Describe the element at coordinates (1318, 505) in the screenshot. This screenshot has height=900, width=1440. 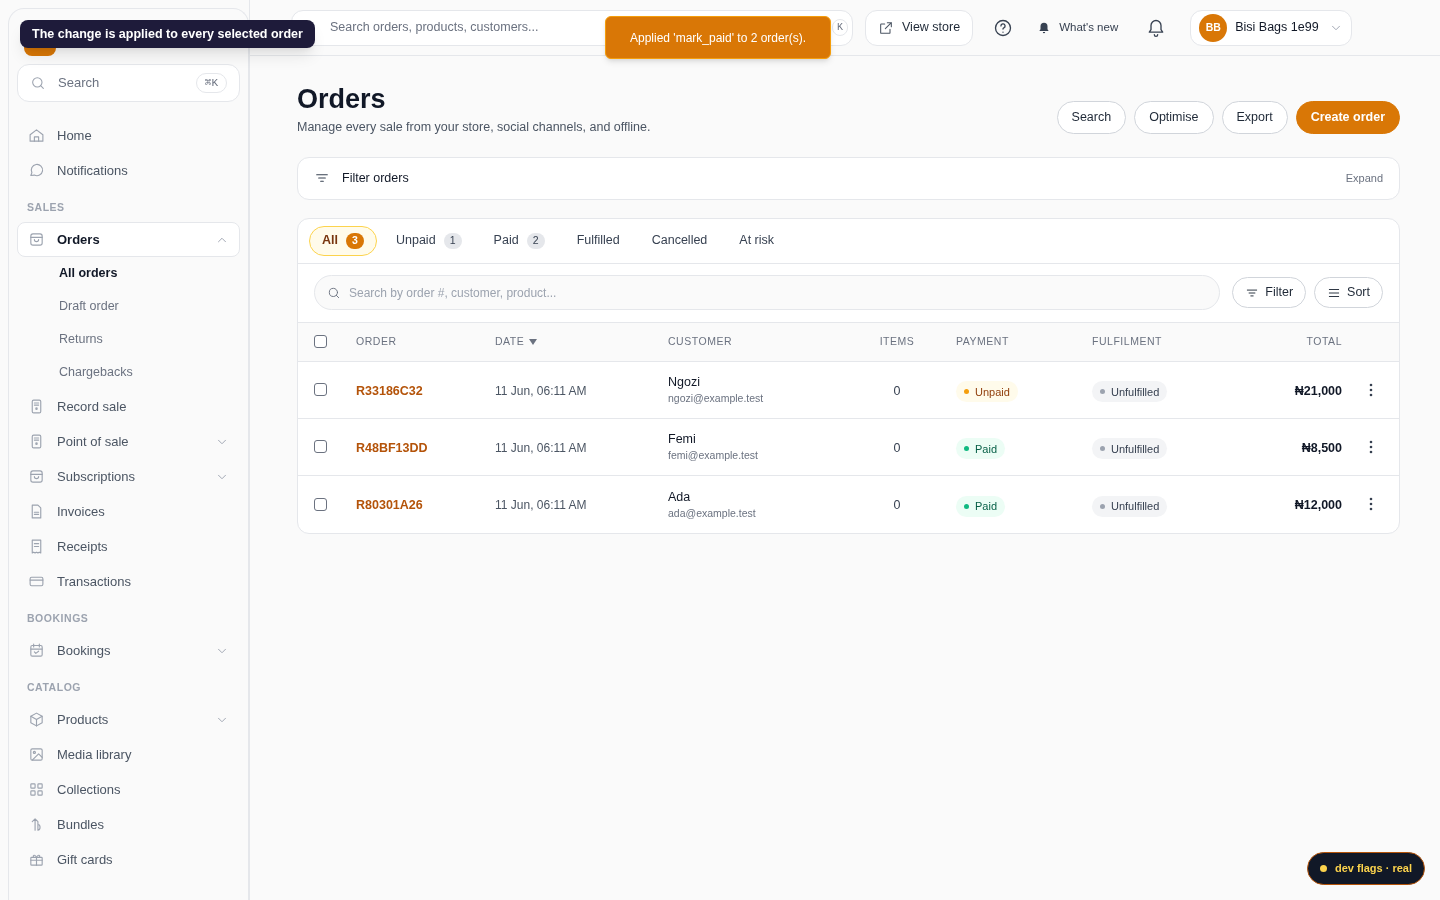
I see `total-cell: ₦12,000` at that location.